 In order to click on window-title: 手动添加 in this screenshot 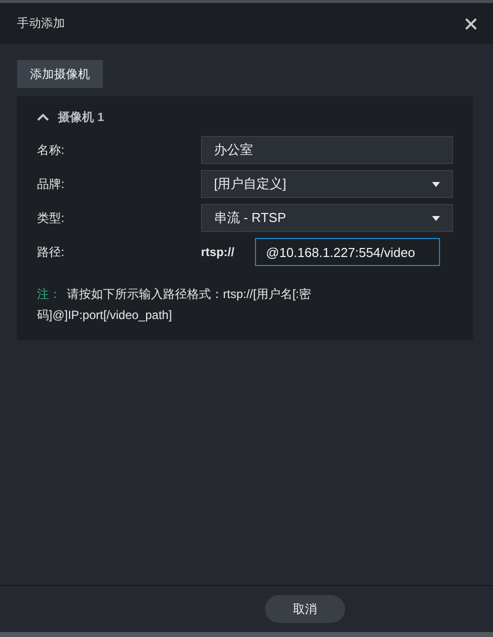, I will do `click(41, 23)`.